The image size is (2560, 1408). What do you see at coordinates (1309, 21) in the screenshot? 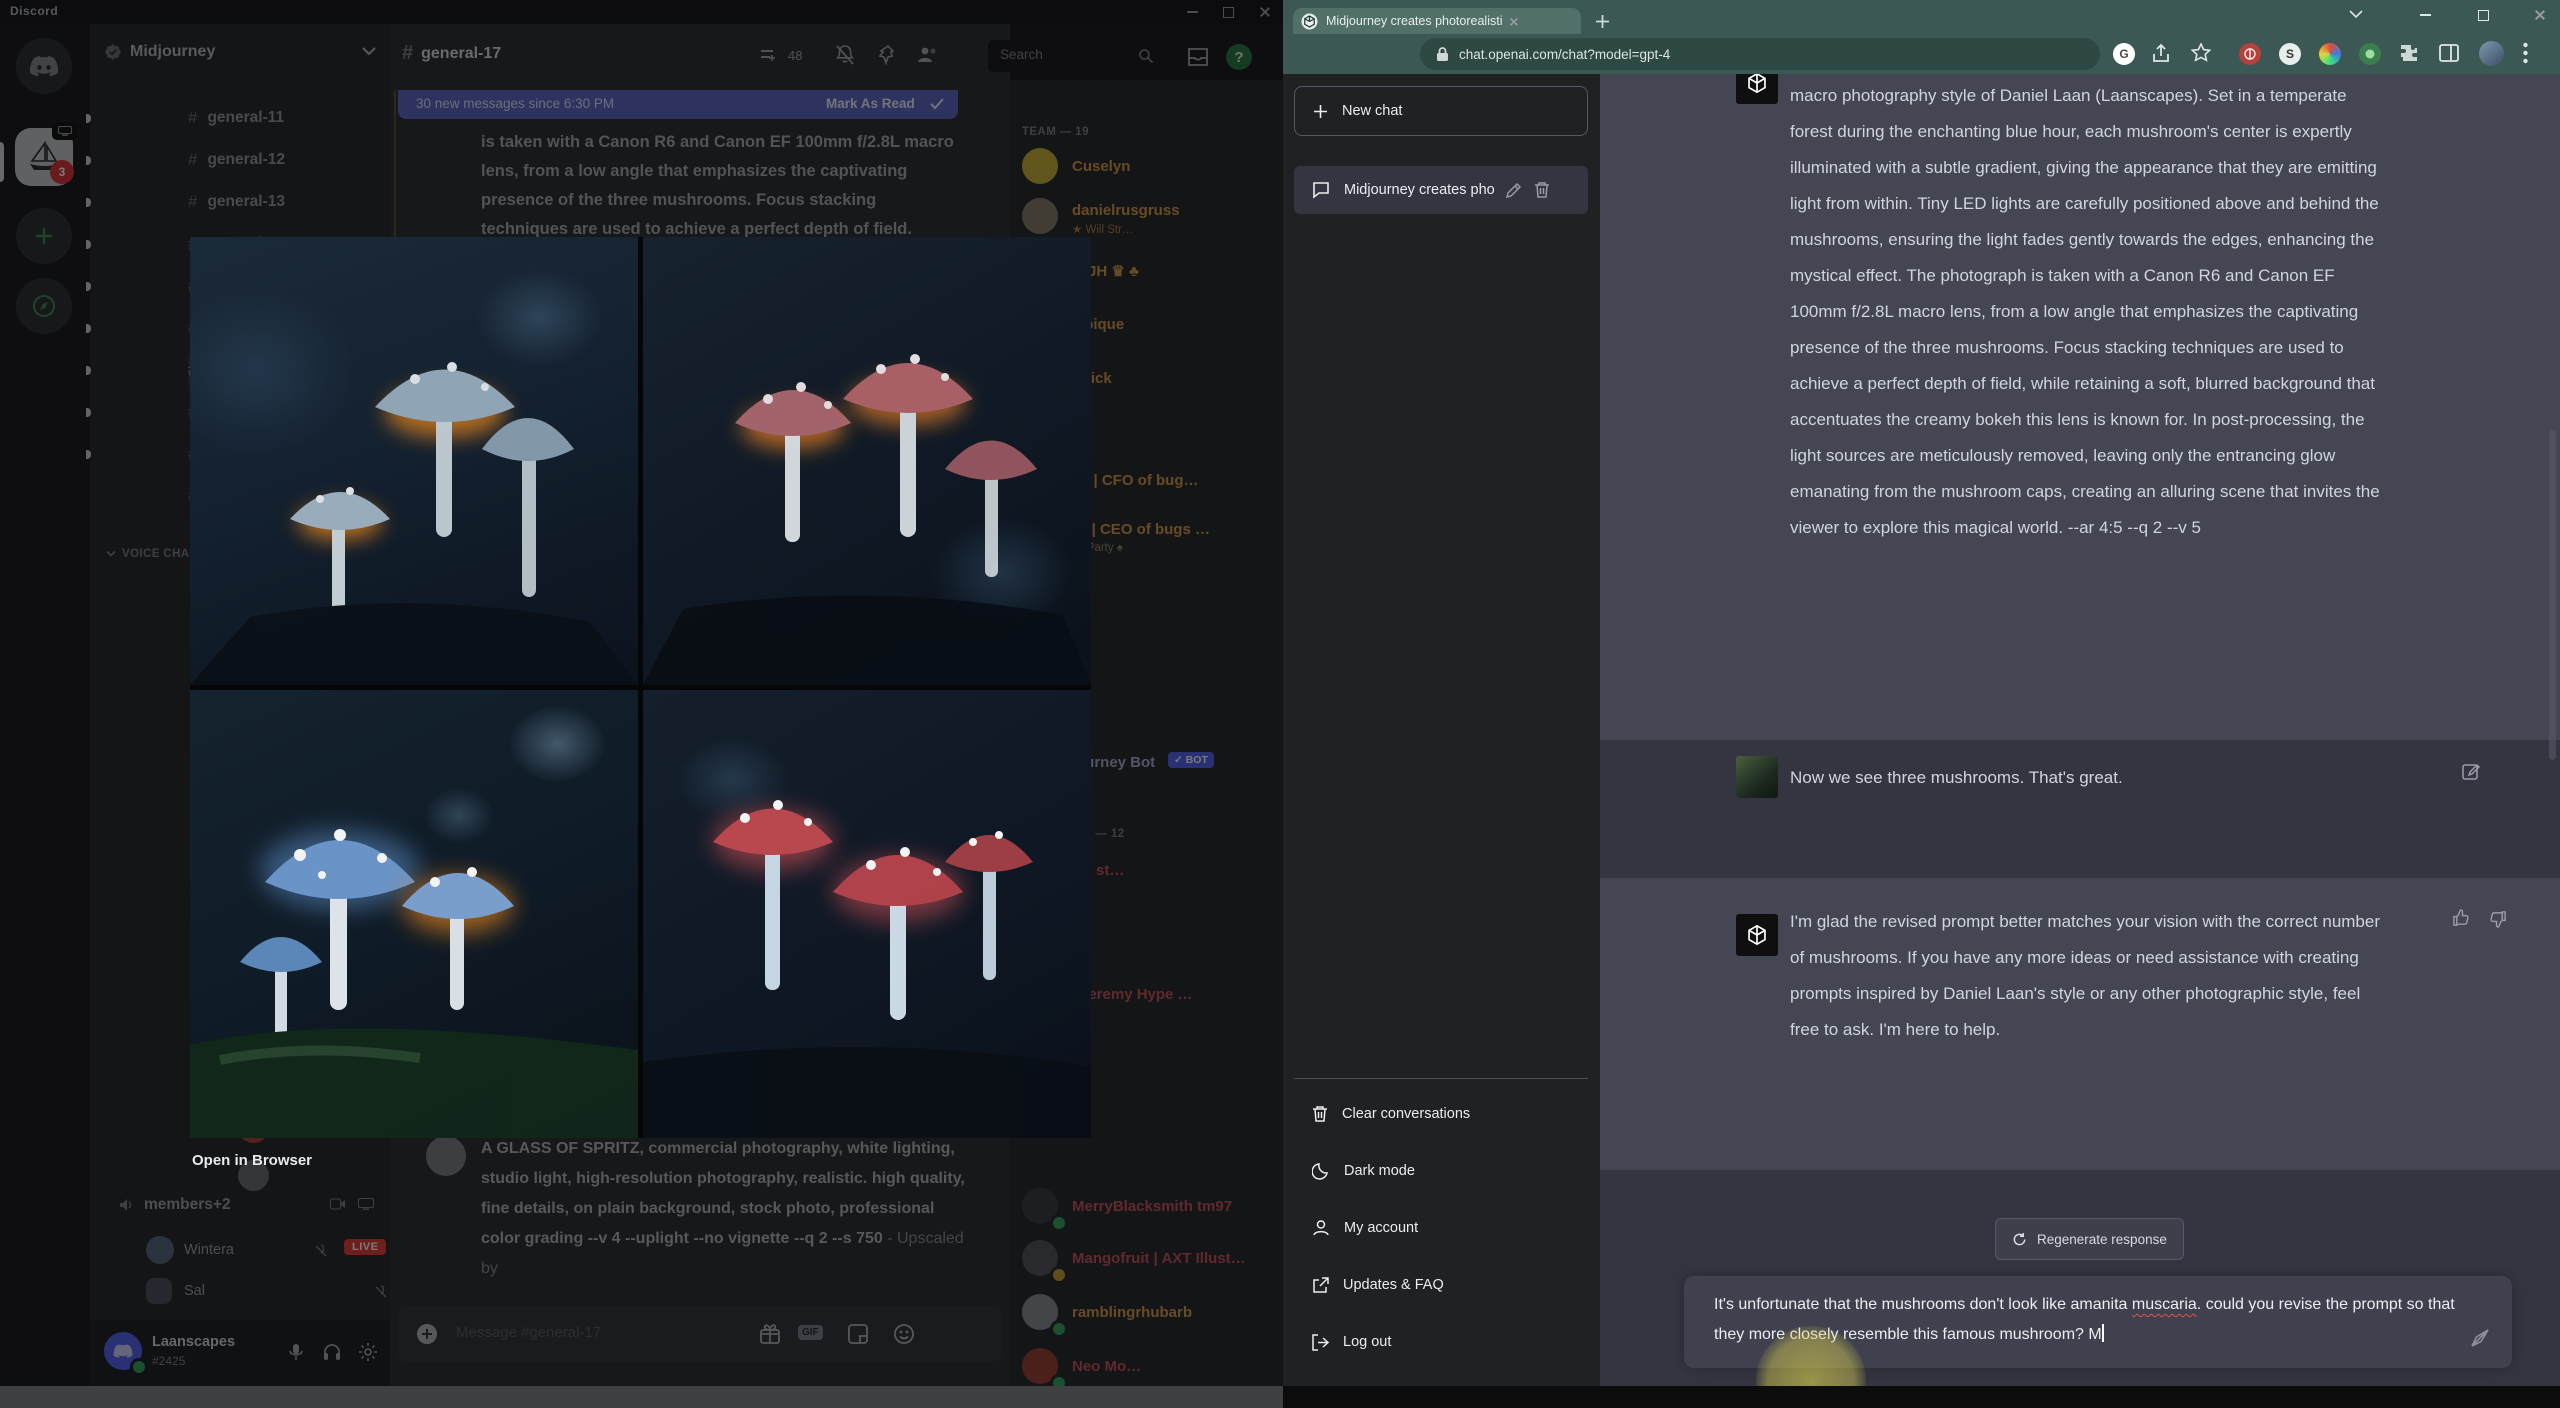
I see `chatgpt-favicon` at bounding box center [1309, 21].